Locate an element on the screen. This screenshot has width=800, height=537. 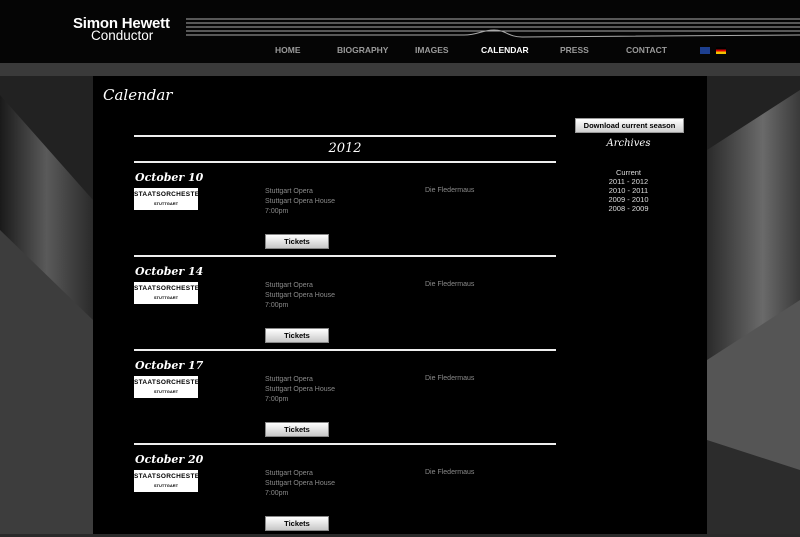
archive-link-2009-2010: 2009 - 2010 is located at coordinates (628, 199).